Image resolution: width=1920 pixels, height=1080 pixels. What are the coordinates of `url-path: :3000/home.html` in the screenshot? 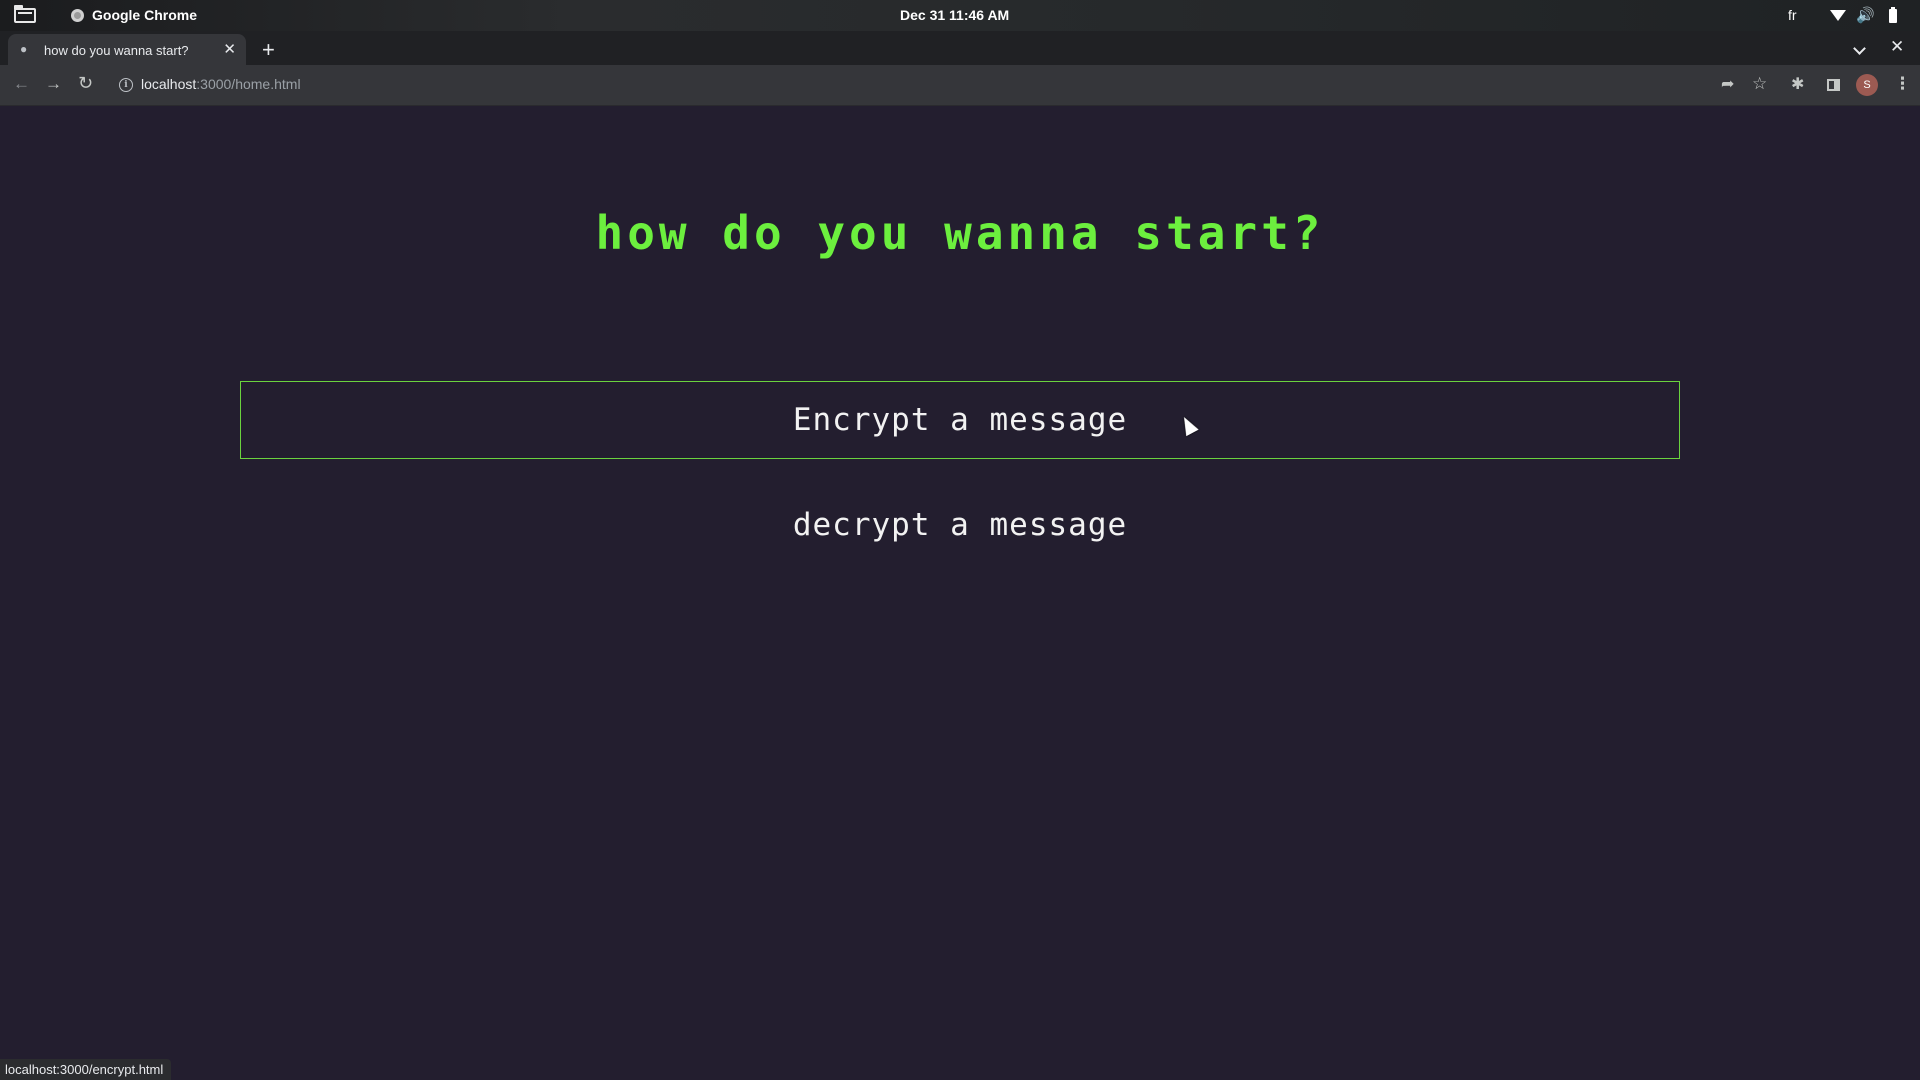 It's located at (248, 84).